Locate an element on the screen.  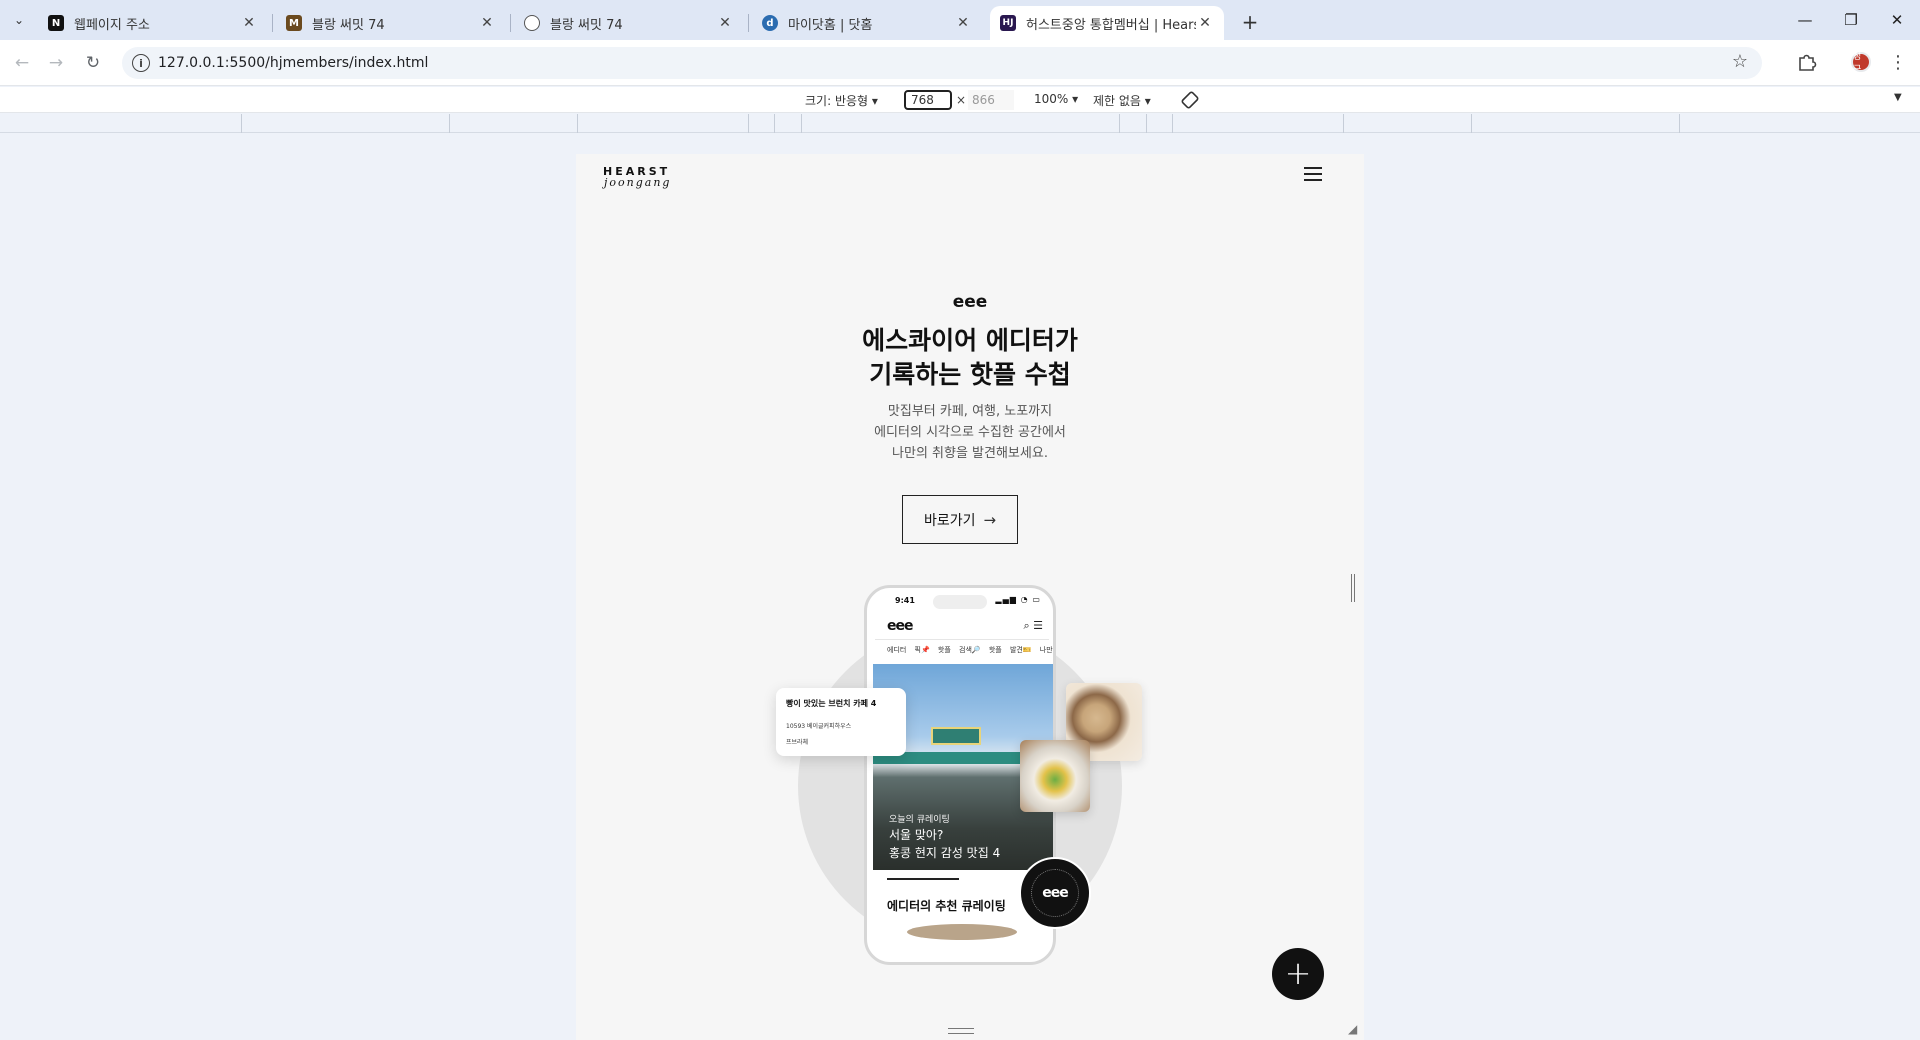
hamburger-menu-icon is located at coordinates (1313, 175).